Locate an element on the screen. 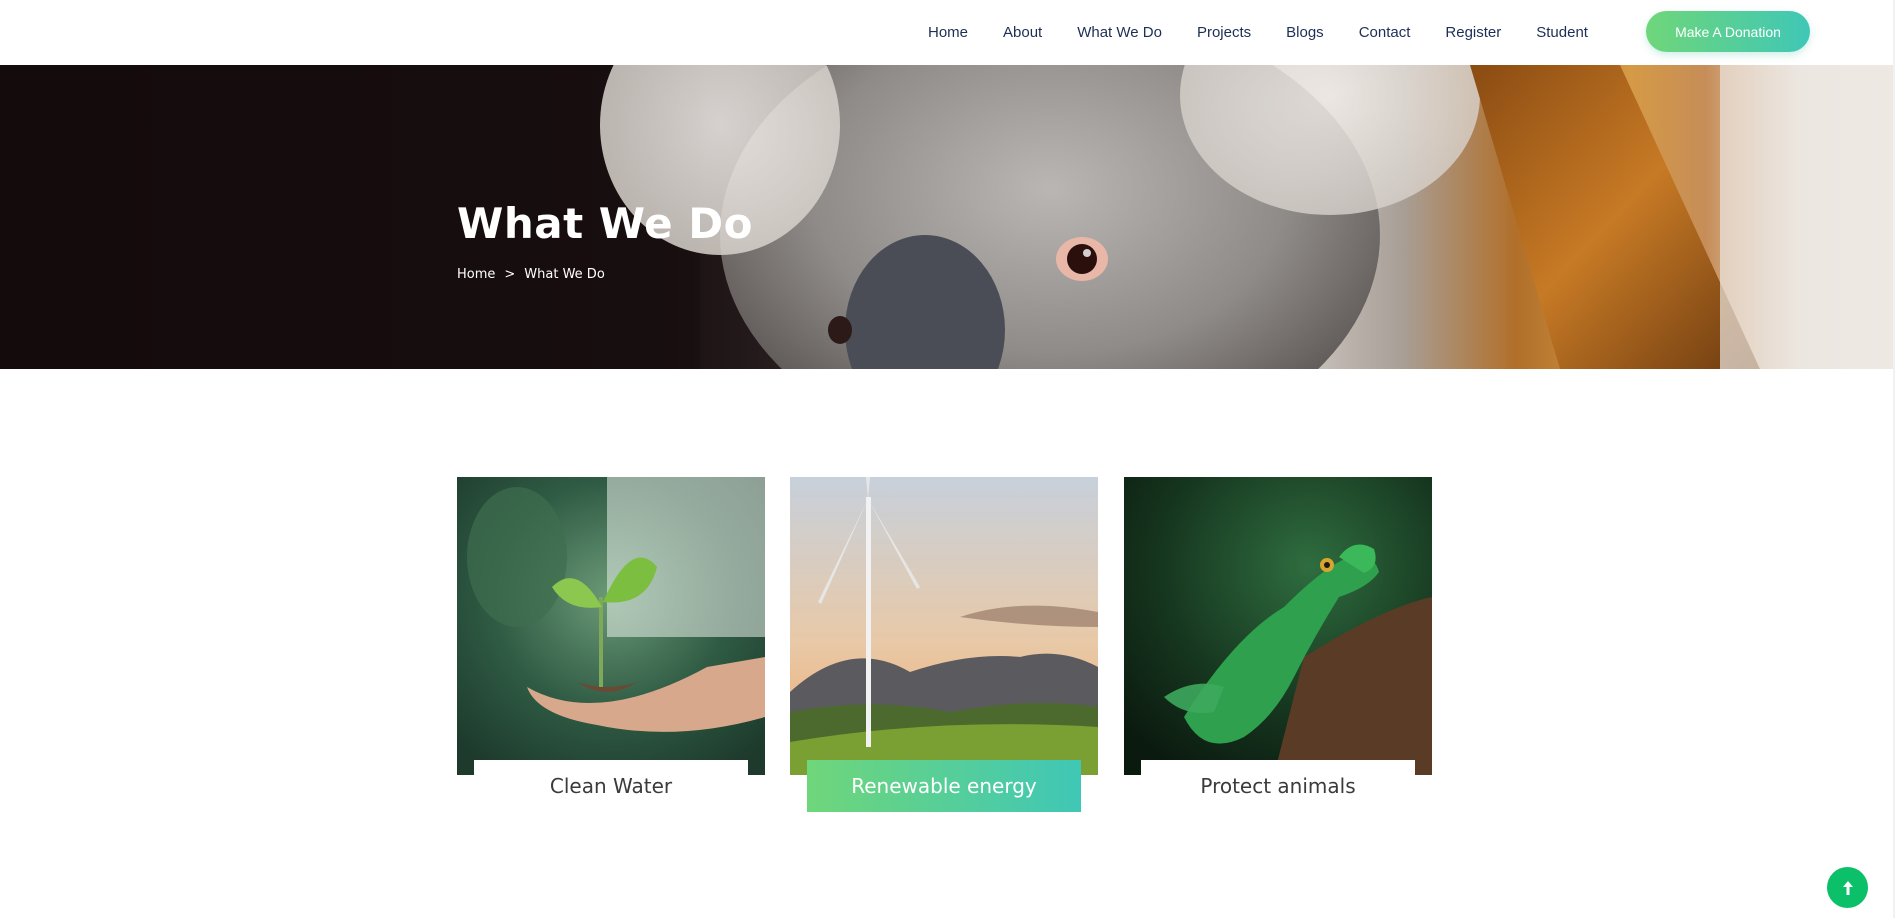 The height and width of the screenshot is (918, 1895). card-label-clean-water: Clean Water is located at coordinates (611, 786).